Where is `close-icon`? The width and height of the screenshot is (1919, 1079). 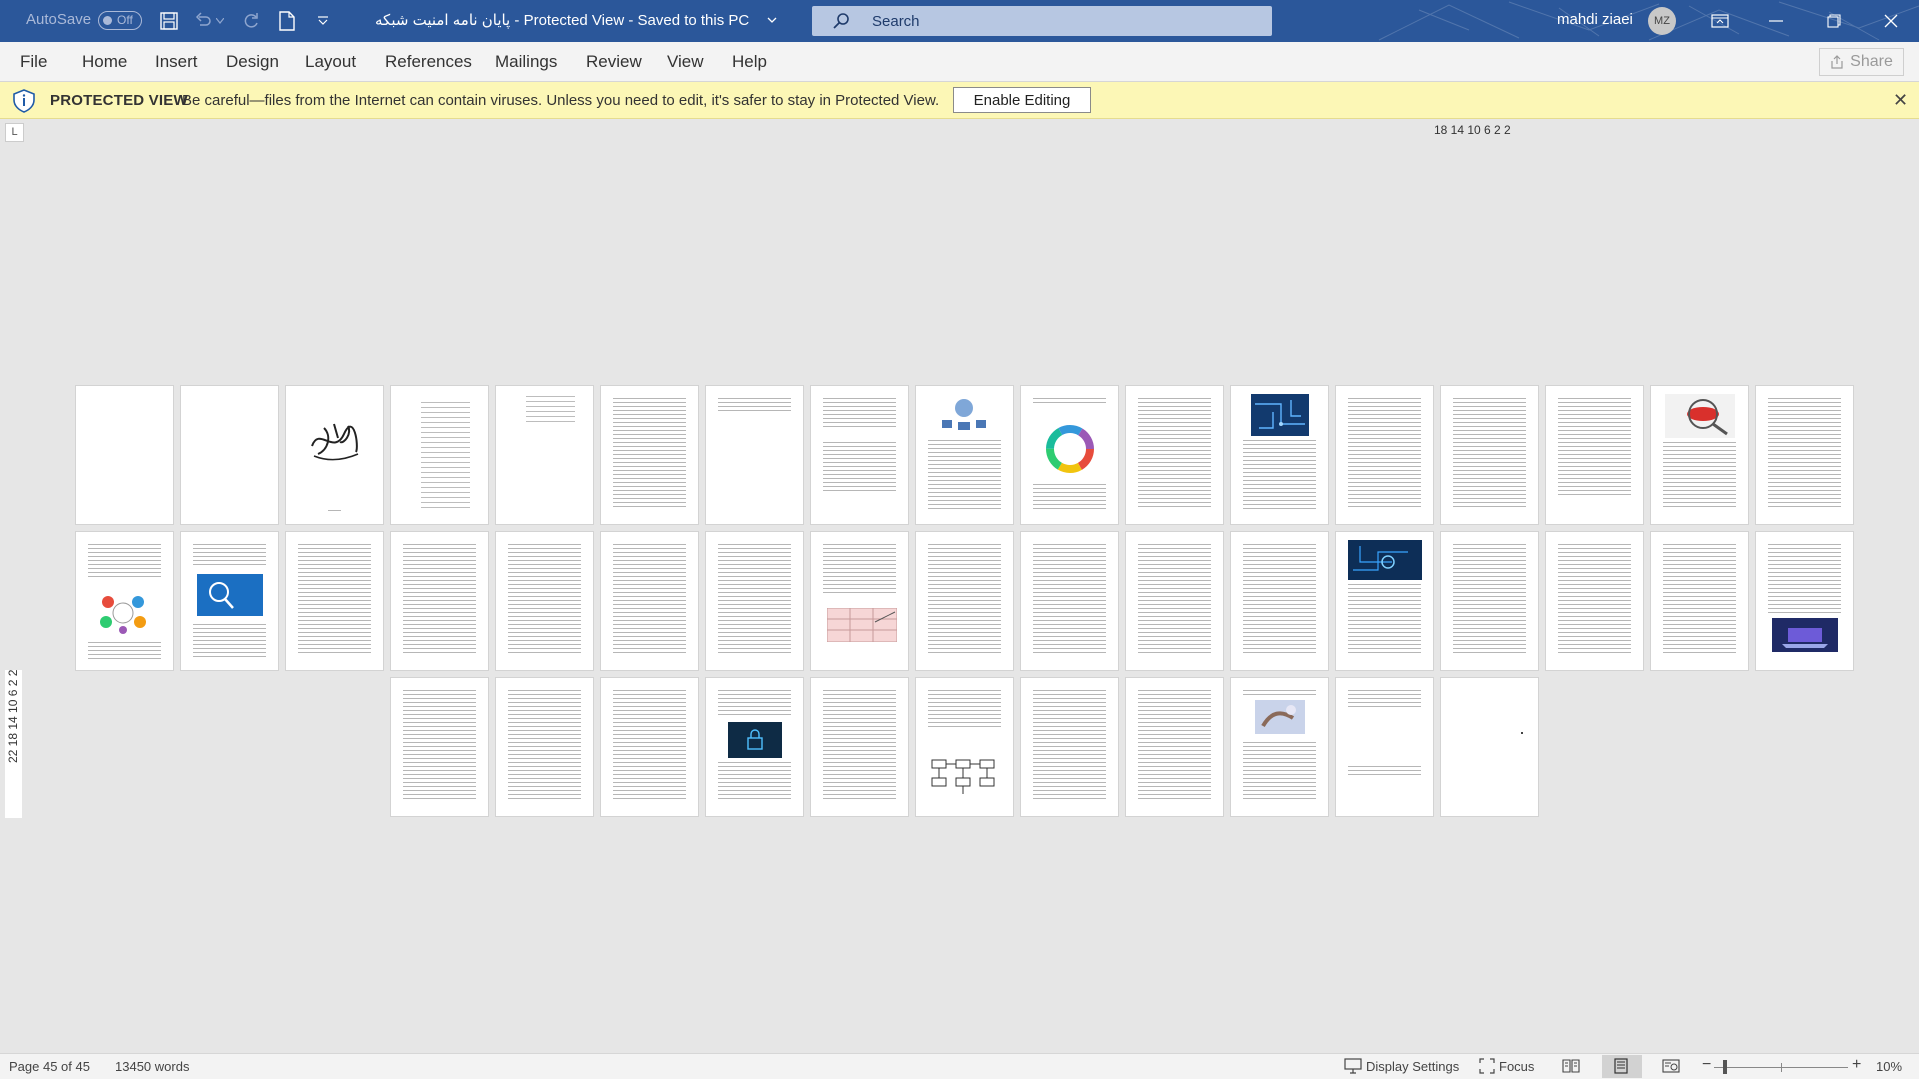
close-icon is located at coordinates (1891, 21).